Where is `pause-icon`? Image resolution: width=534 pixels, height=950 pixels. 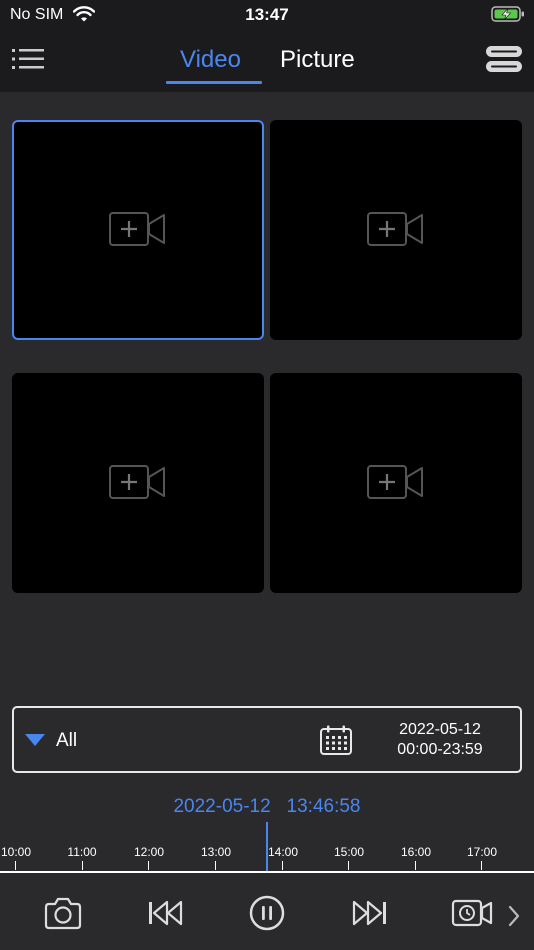
pause-icon is located at coordinates (267, 913).